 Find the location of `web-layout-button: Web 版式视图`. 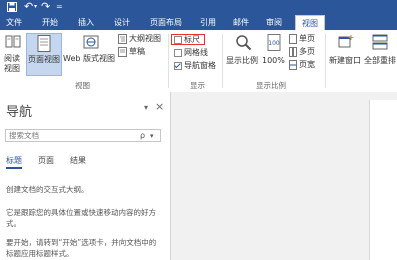

web-layout-button: Web 版式视图 is located at coordinates (89, 55).